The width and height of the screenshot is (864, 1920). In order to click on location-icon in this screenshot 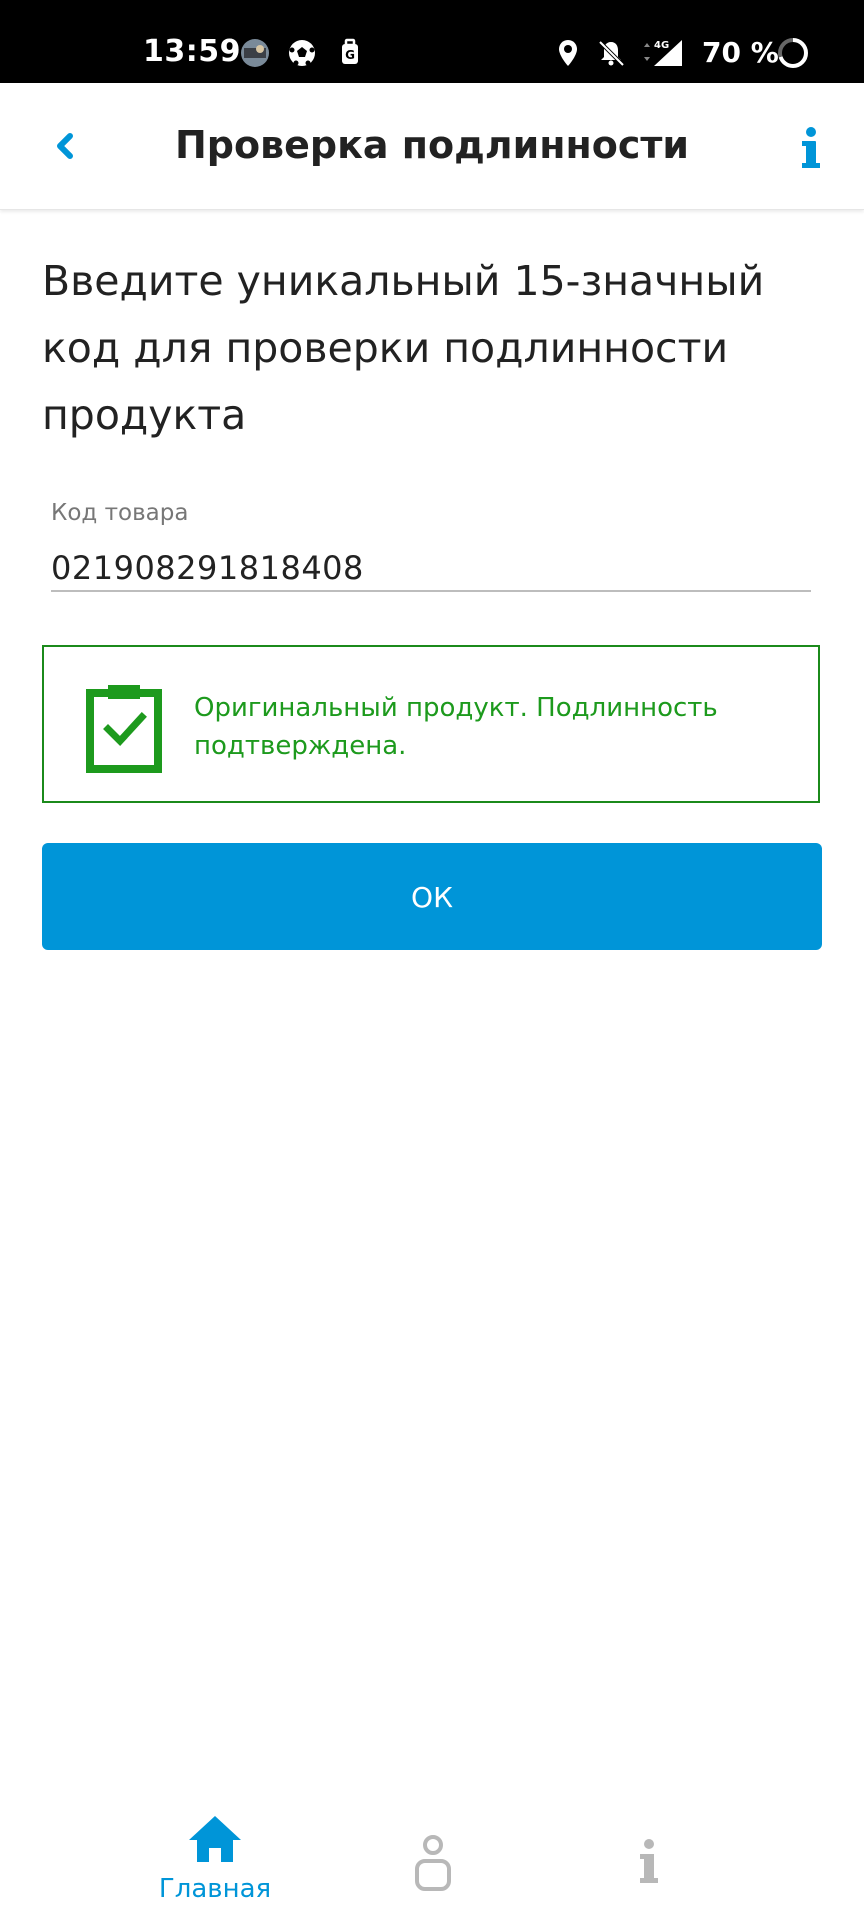, I will do `click(568, 53)`.